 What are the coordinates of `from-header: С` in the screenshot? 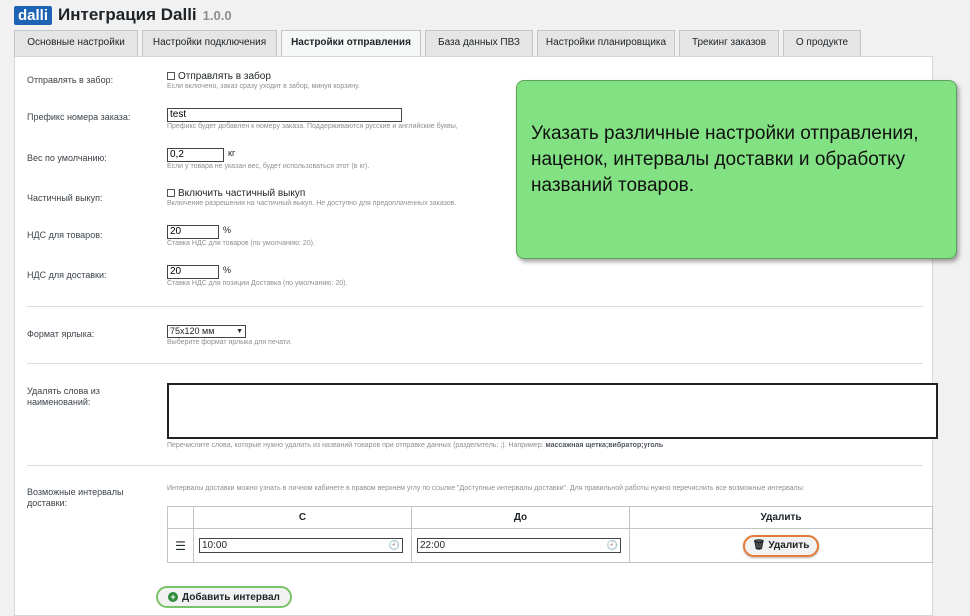 It's located at (302, 517).